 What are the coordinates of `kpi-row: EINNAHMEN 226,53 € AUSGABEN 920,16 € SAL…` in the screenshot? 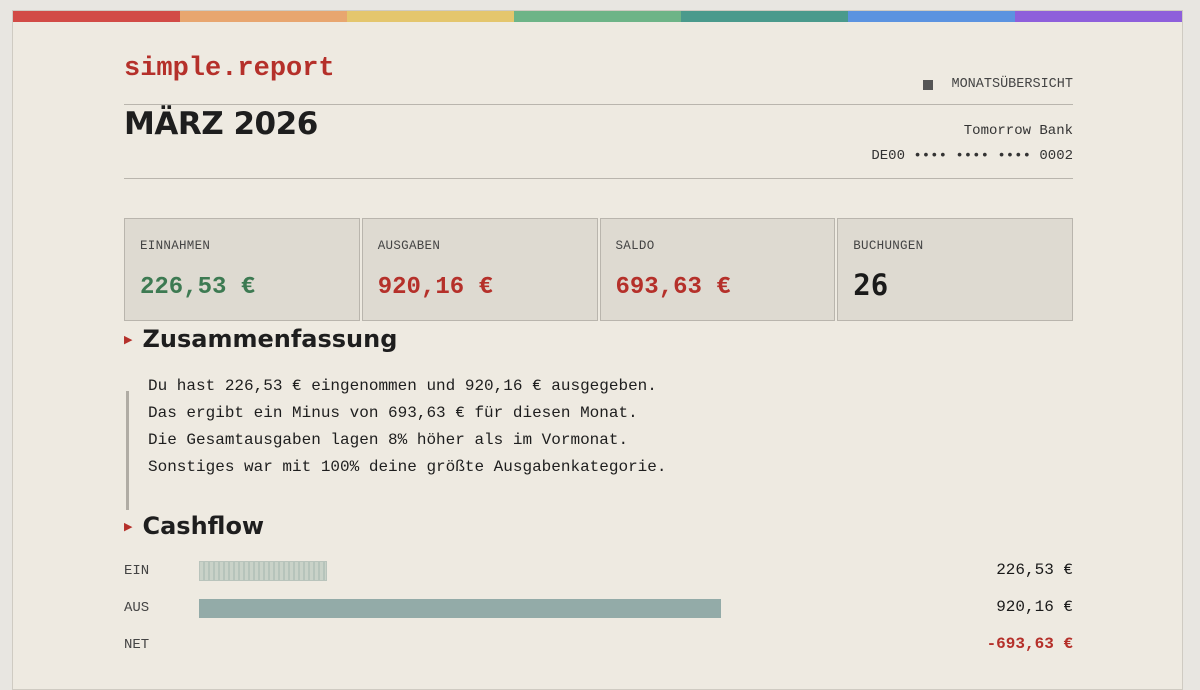 It's located at (598, 269).